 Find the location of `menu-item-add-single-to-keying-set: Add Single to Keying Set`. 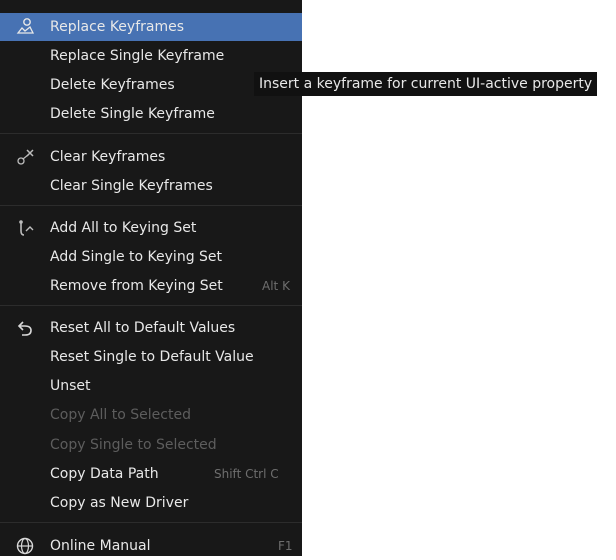

menu-item-add-single-to-keying-set: Add Single to Keying Set is located at coordinates (151, 257).